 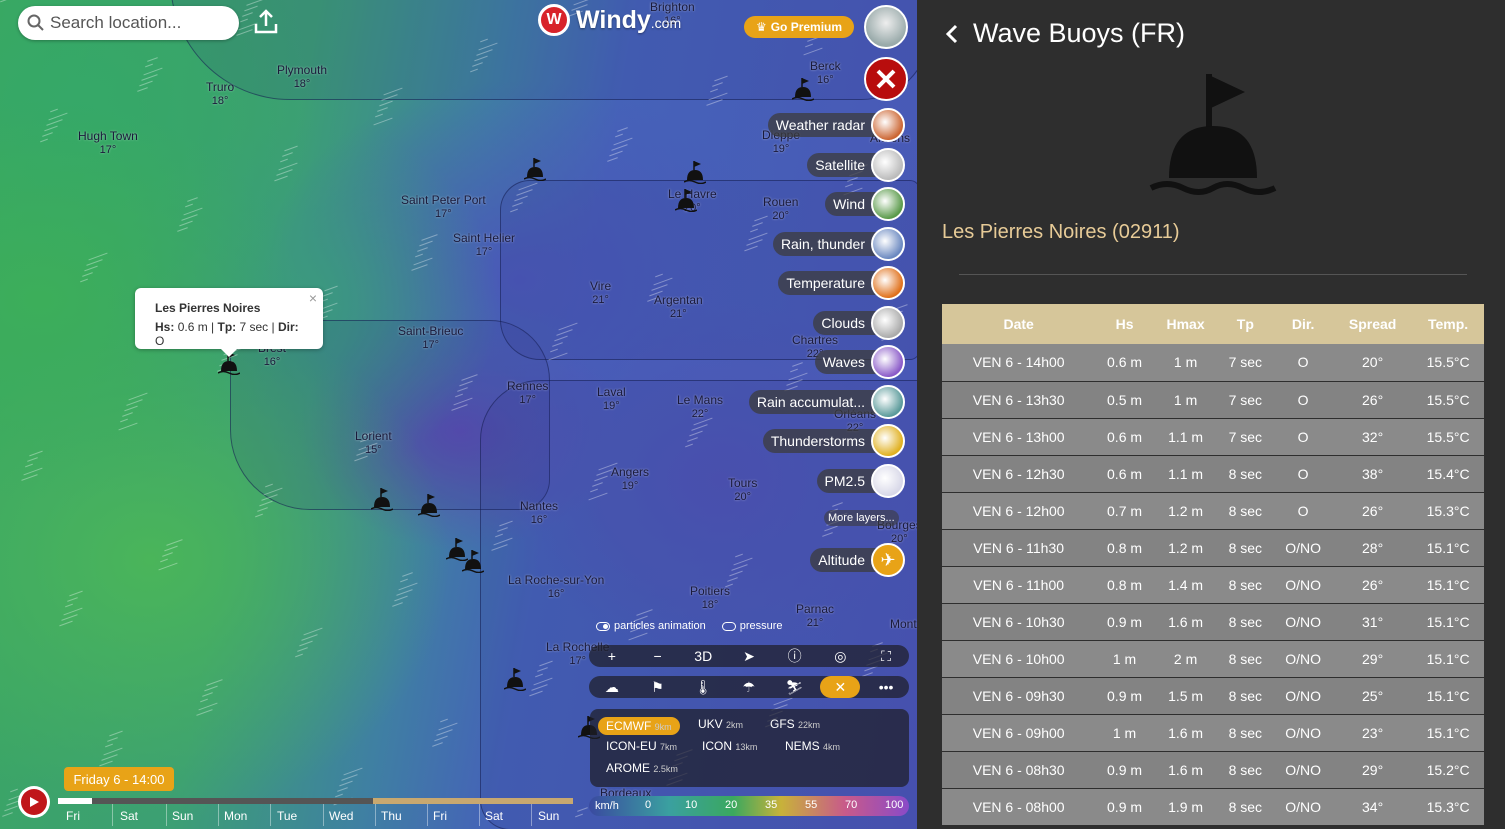 I want to click on city-label: Rennes 17°, so click(x=527, y=393).